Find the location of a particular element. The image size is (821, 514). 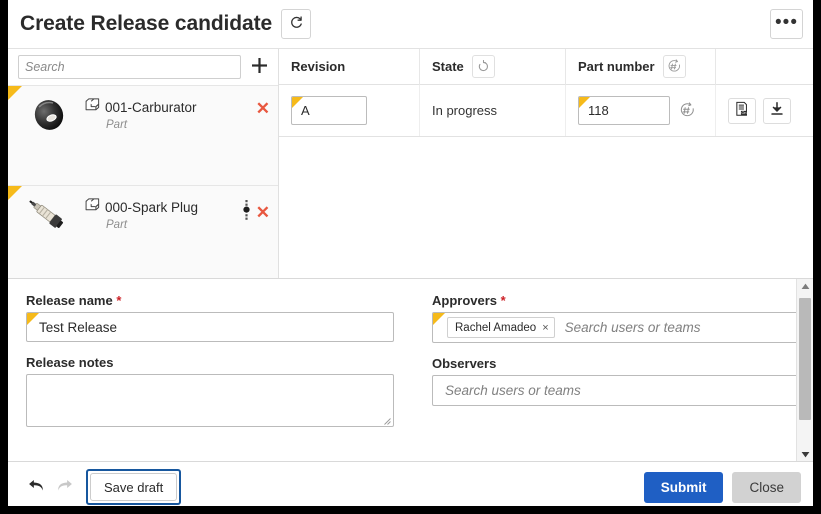

state-value: In progress is located at coordinates (465, 110).